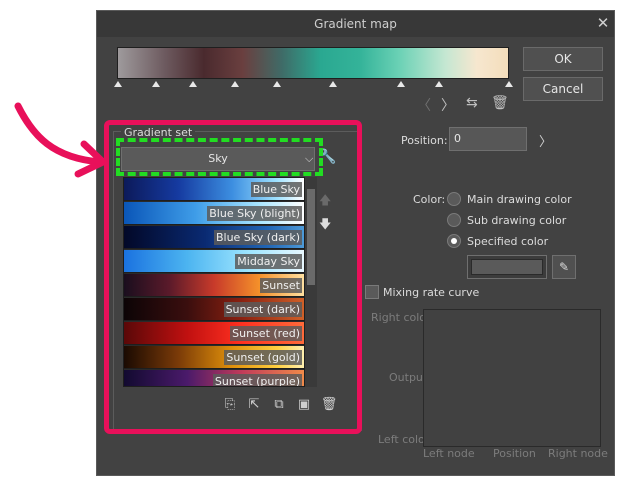 The width and height of the screenshot is (625, 488). What do you see at coordinates (472, 103) in the screenshot?
I see `flip-icon: ⇆` at bounding box center [472, 103].